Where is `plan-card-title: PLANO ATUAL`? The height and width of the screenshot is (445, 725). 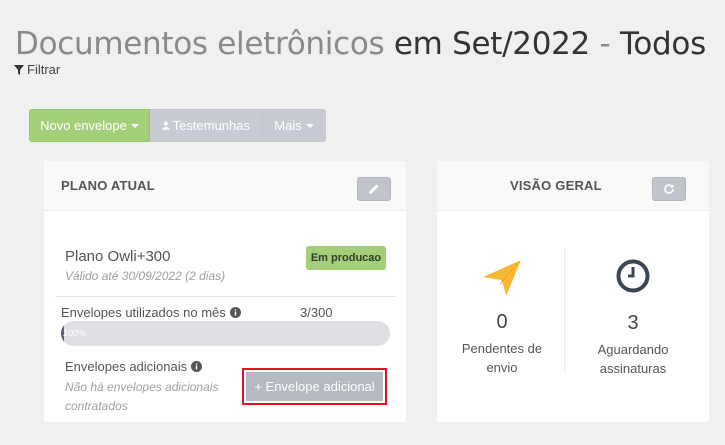
plan-card-title: PLANO ATUAL is located at coordinates (108, 185).